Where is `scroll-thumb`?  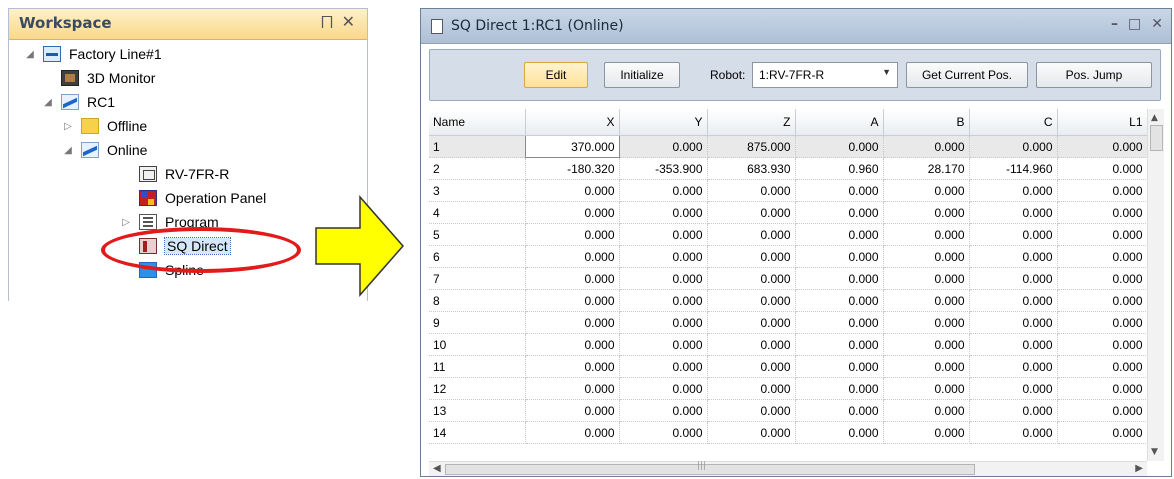
scroll-thumb is located at coordinates (1156, 138).